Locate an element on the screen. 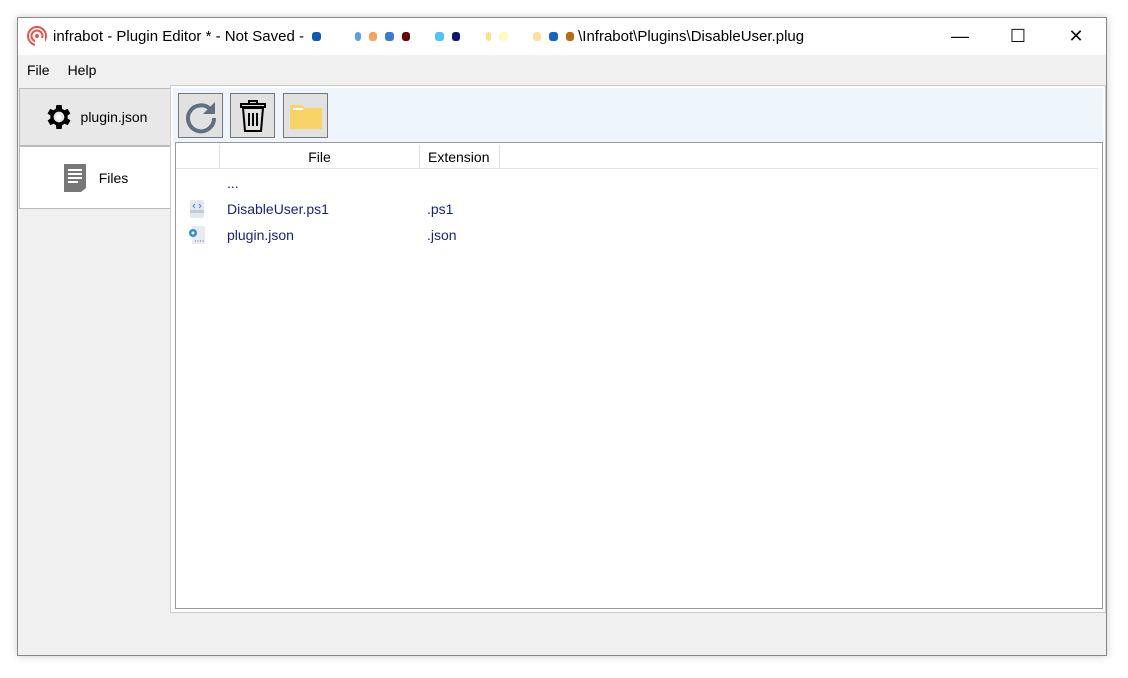 The width and height of the screenshot is (1128, 678). list-item: DisableUser.ps1 .ps1 is located at coordinates (637, 209).